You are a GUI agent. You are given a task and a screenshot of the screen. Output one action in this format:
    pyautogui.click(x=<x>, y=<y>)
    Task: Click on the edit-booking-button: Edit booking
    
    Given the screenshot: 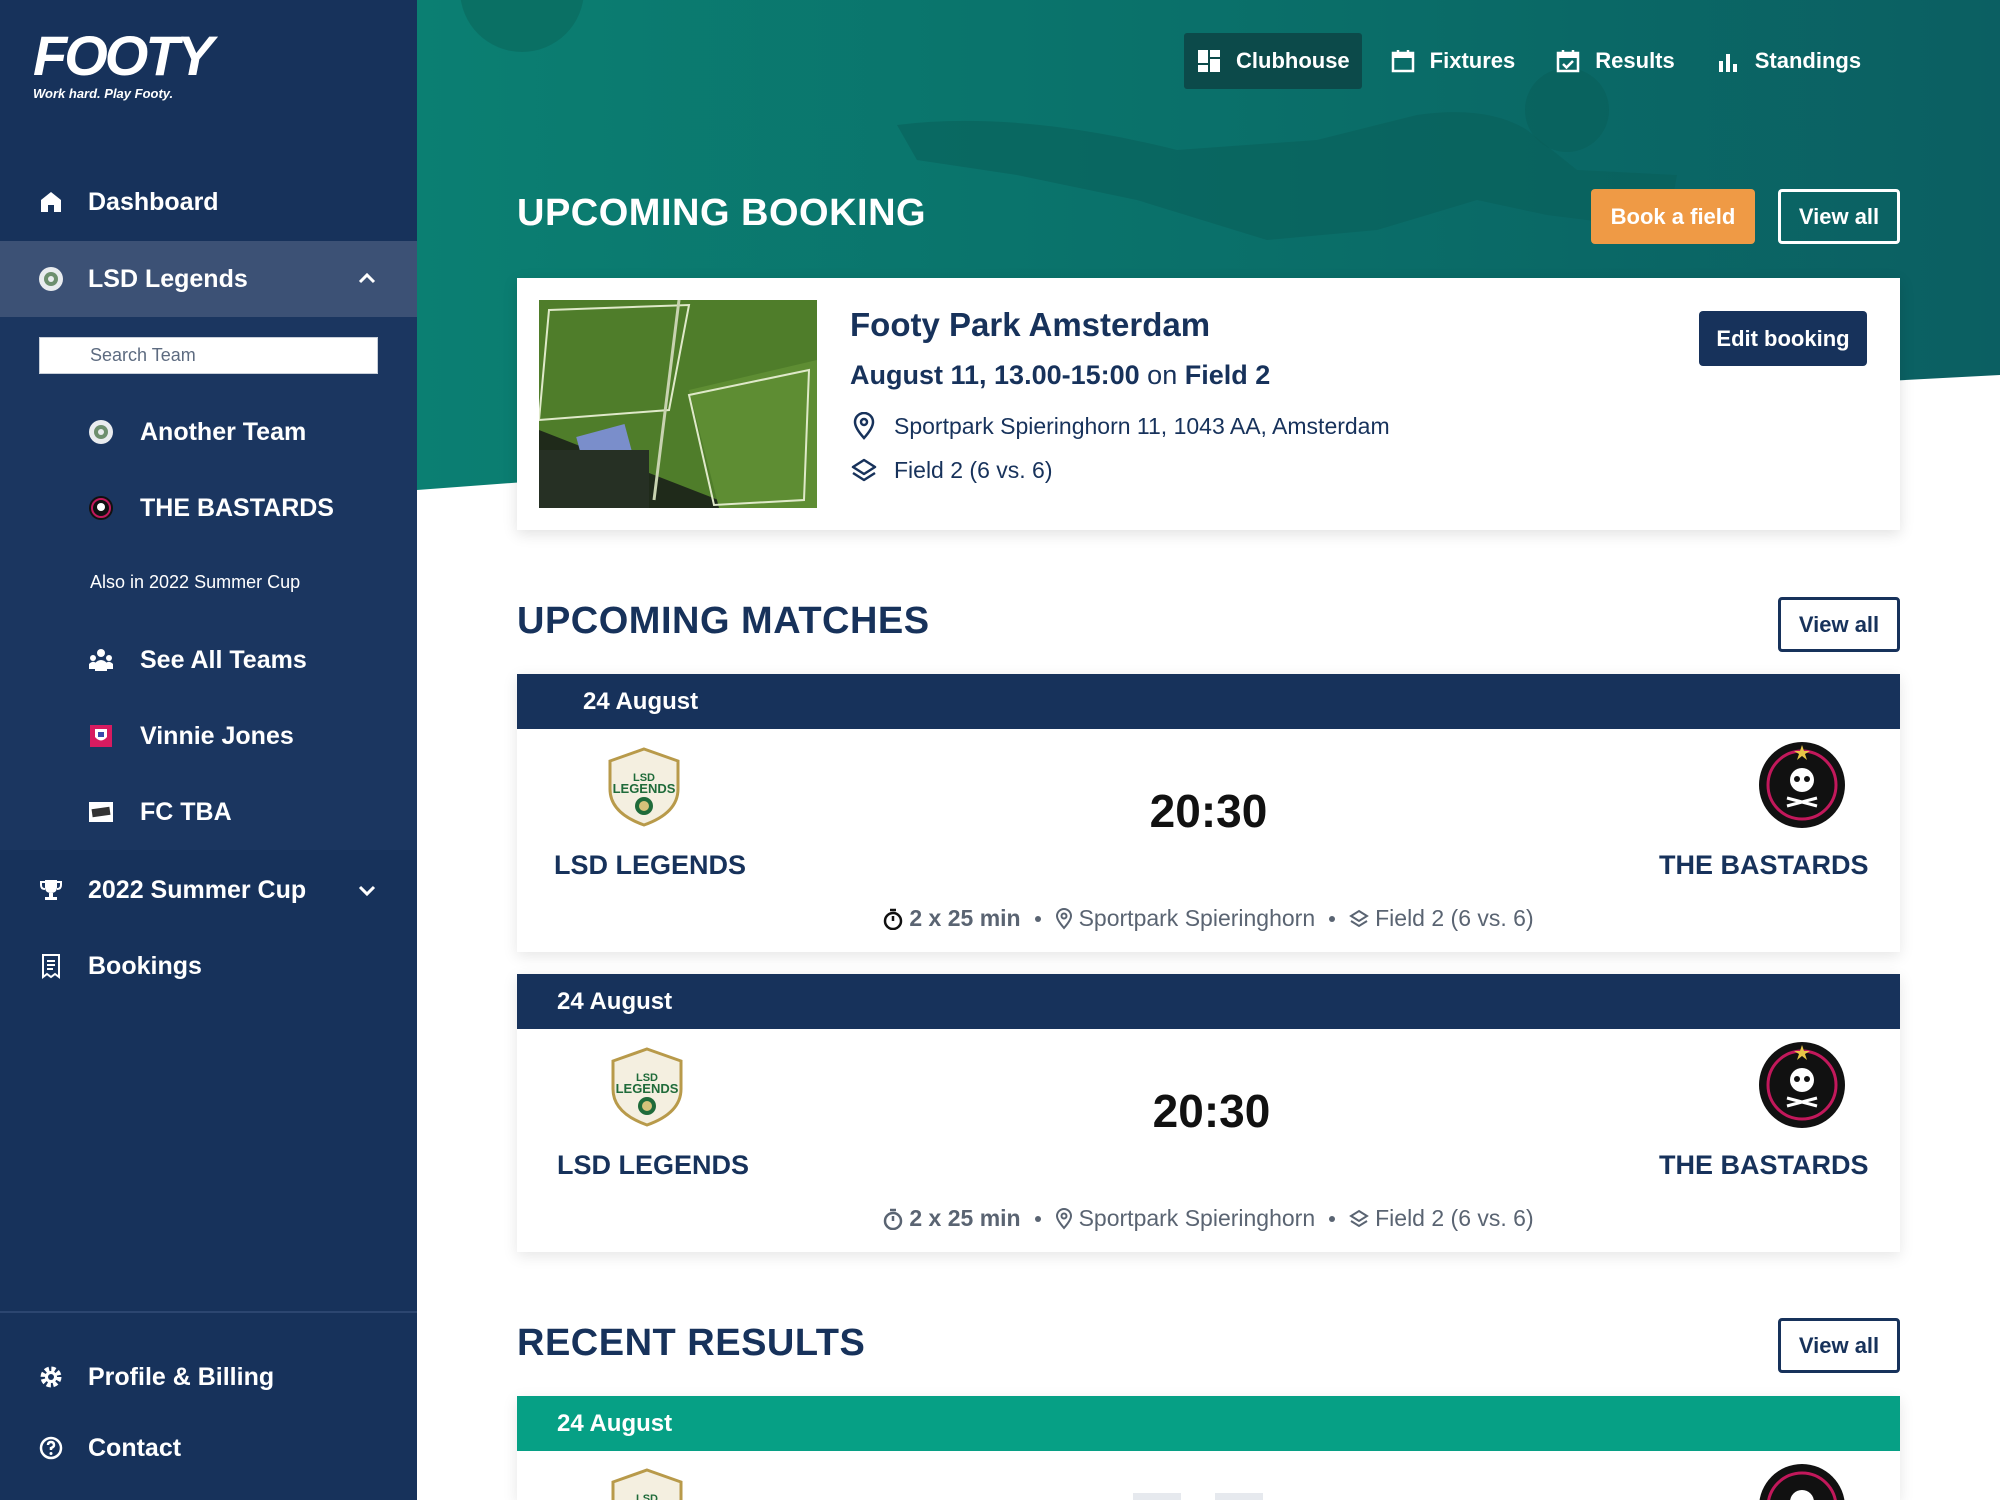 What is the action you would take?
    pyautogui.click(x=1783, y=338)
    